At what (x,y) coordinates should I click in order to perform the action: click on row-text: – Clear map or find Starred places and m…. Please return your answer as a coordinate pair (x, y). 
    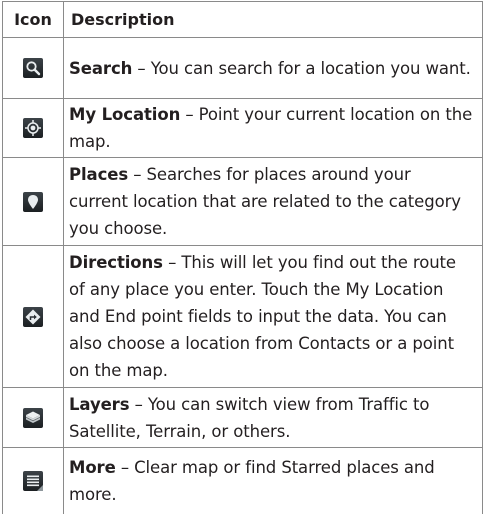
    Looking at the image, I should click on (252, 480).